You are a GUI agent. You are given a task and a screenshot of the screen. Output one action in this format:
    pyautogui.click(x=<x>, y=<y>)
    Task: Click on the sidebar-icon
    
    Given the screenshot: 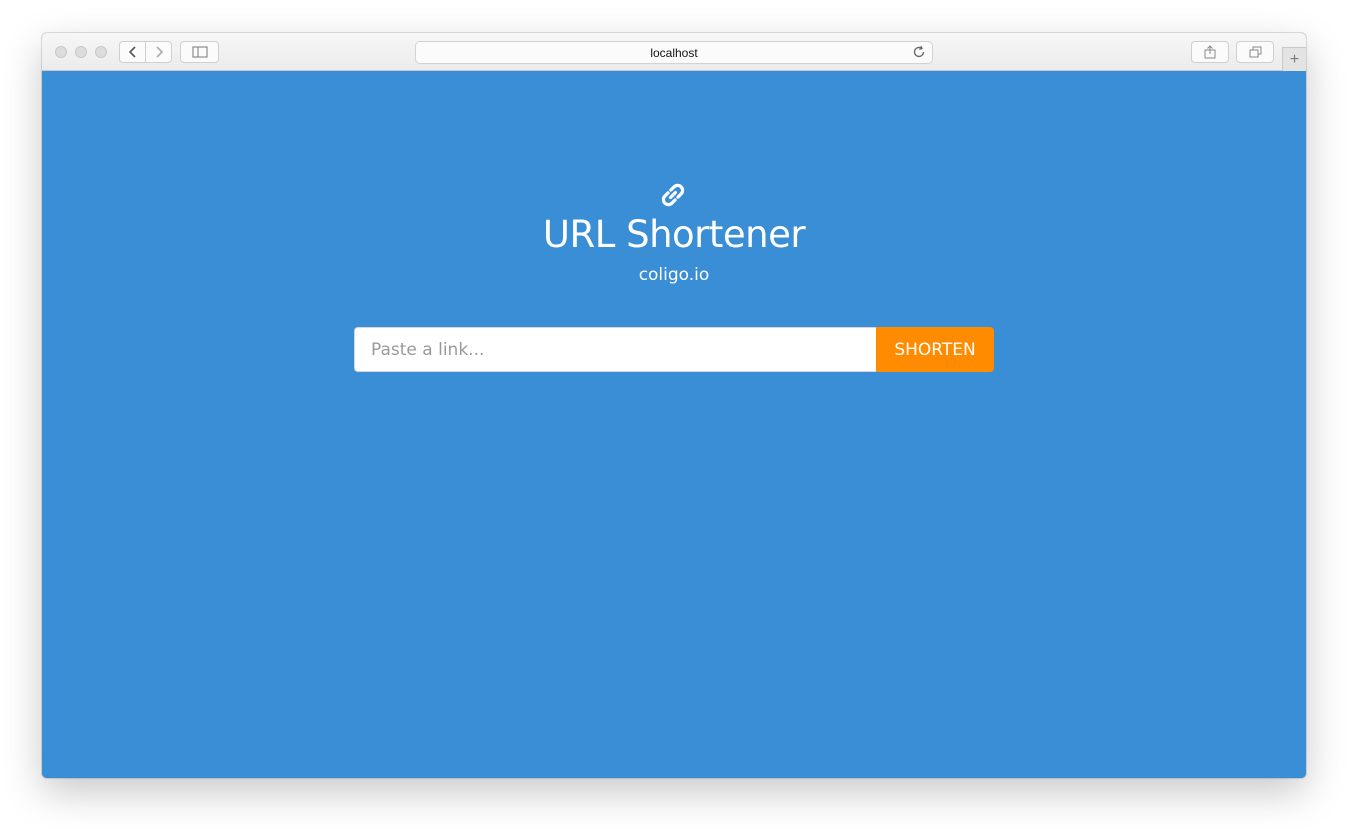 What is the action you would take?
    pyautogui.click(x=199, y=52)
    